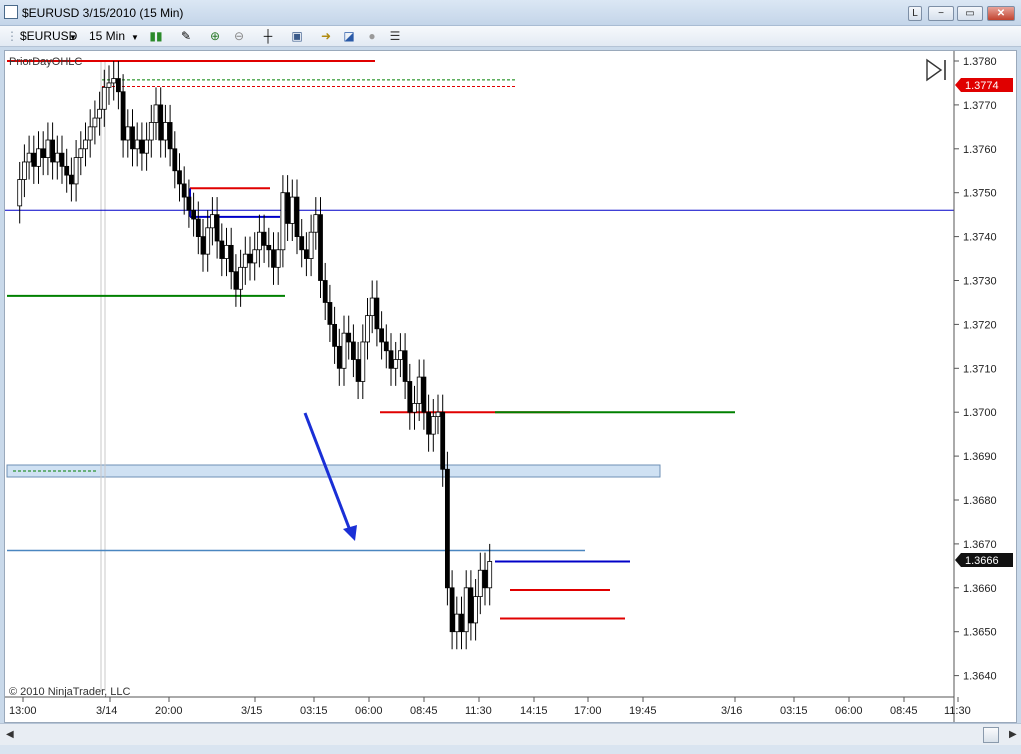 The width and height of the screenshot is (1021, 754). Describe the element at coordinates (915, 13) in the screenshot. I see `link-button: L` at that location.